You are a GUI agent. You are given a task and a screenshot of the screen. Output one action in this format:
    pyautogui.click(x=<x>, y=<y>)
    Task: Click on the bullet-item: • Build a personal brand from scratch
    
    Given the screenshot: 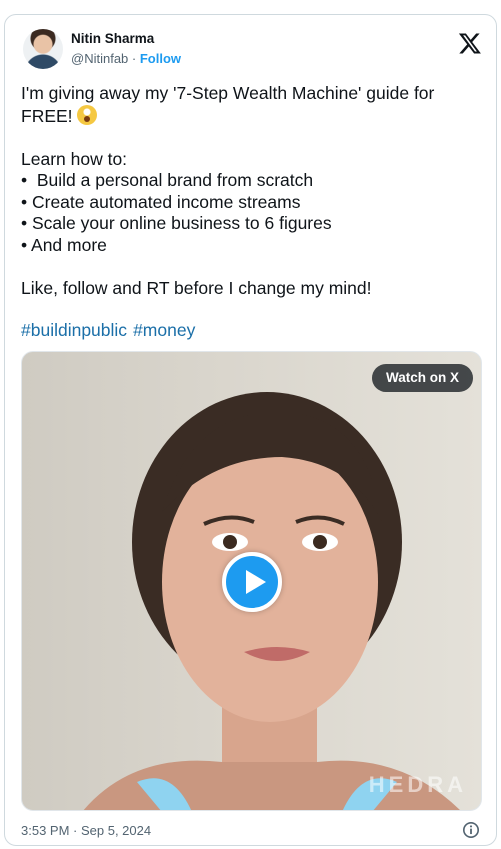 What is the action you would take?
    pyautogui.click(x=167, y=180)
    